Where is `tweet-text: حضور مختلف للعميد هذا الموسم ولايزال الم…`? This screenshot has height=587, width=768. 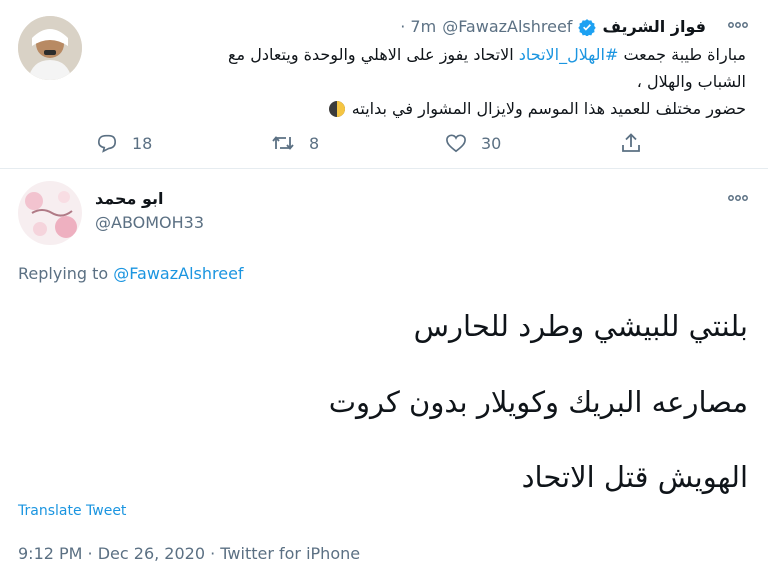
tweet-text: حضور مختلف للعميد هذا الموسم ولايزال الم… is located at coordinates (548, 108).